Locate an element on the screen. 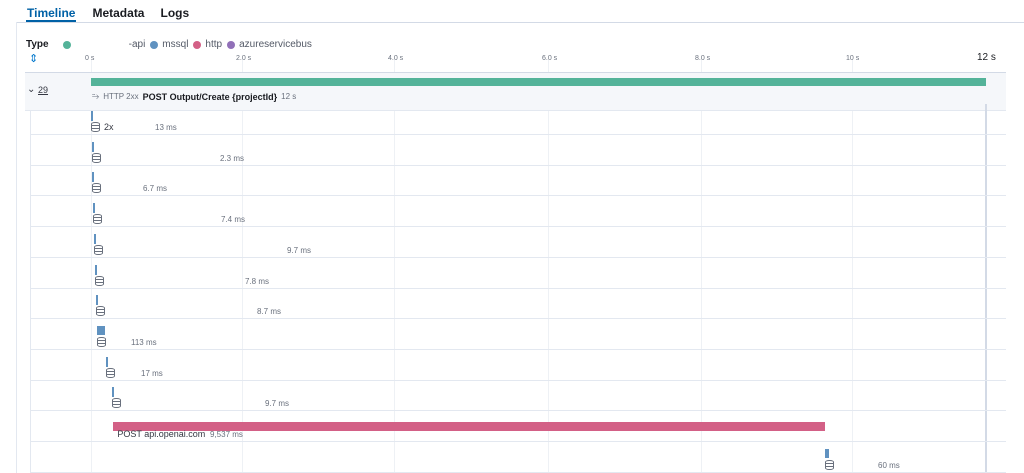 This screenshot has height=473, width=1024. axis-tick-label: 10 s is located at coordinates (853, 58).